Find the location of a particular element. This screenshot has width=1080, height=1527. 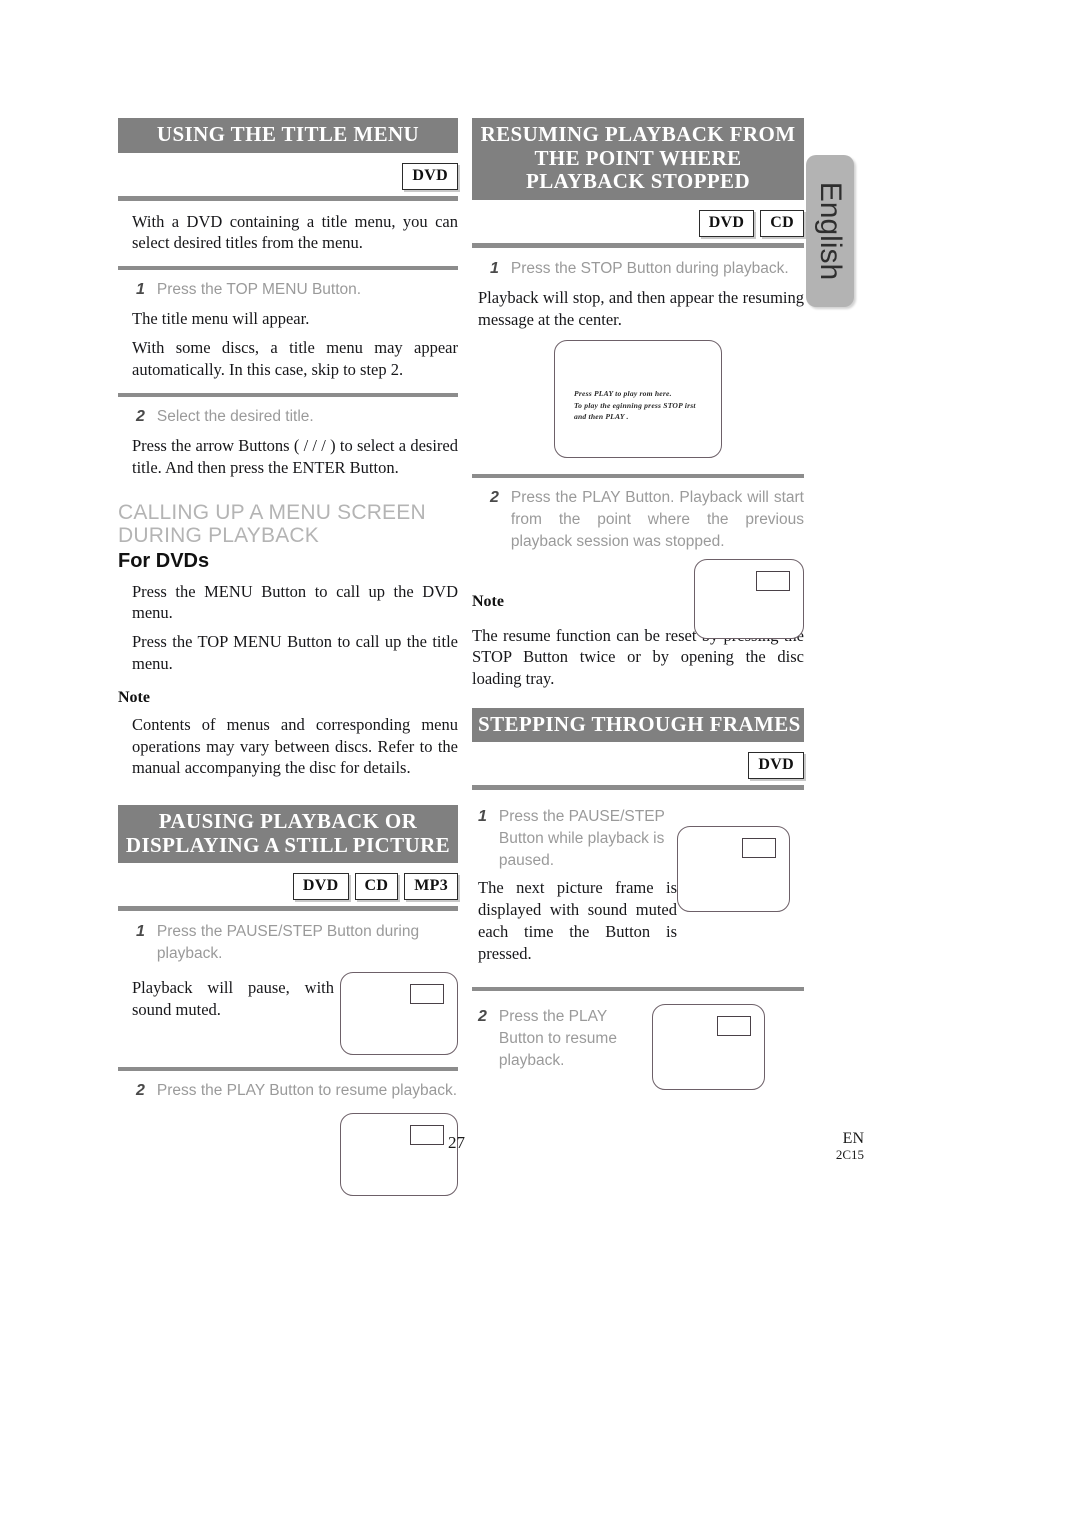

note-label: Note is located at coordinates (134, 697).